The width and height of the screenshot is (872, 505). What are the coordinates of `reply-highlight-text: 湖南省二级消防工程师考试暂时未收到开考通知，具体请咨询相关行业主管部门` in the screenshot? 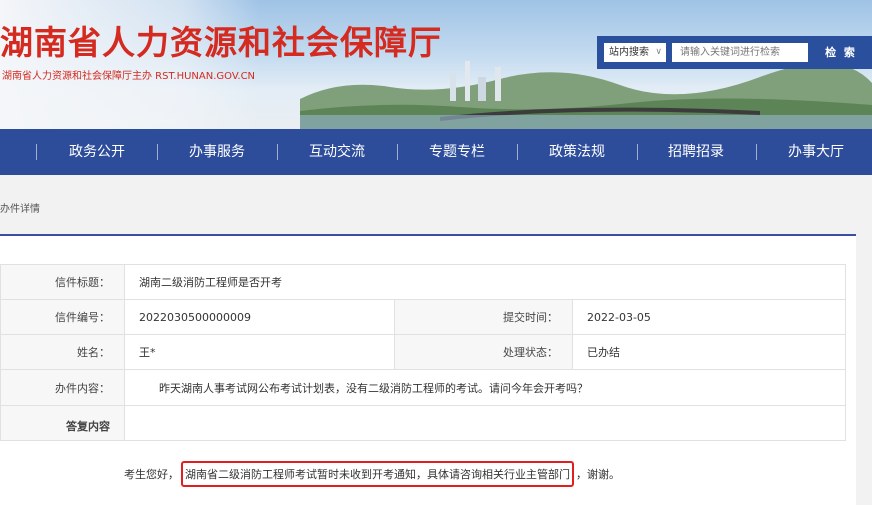 It's located at (377, 474).